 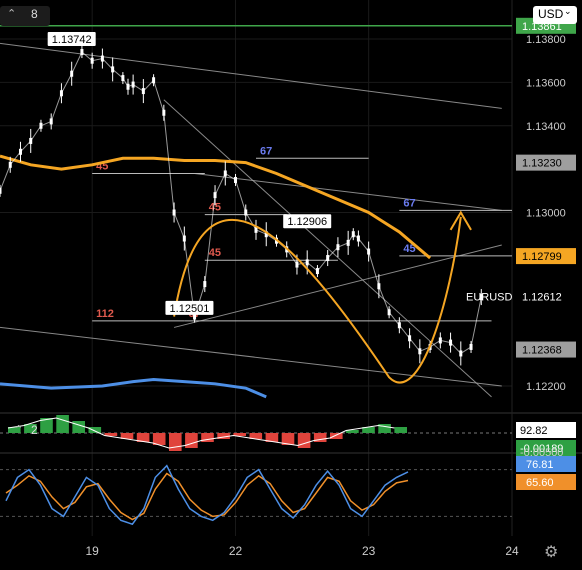 I want to click on symbol-label: EURUSD, so click(x=489, y=298).